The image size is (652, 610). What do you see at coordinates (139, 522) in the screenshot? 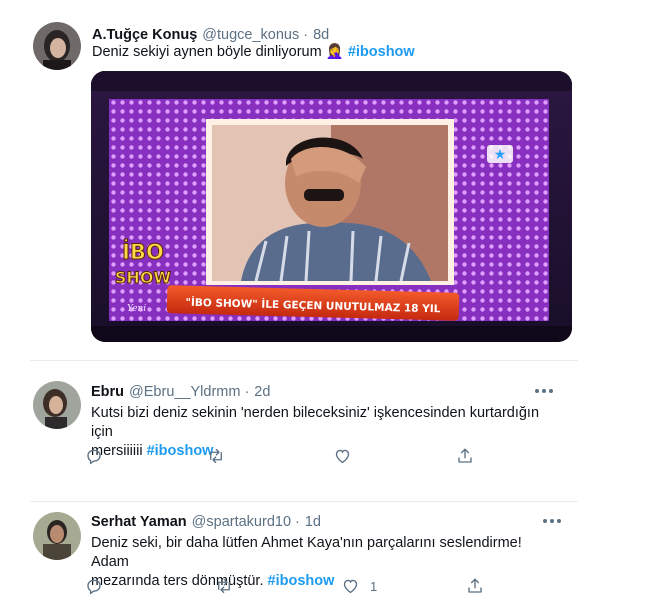
I see `author-name: Serhat Yaman` at bounding box center [139, 522].